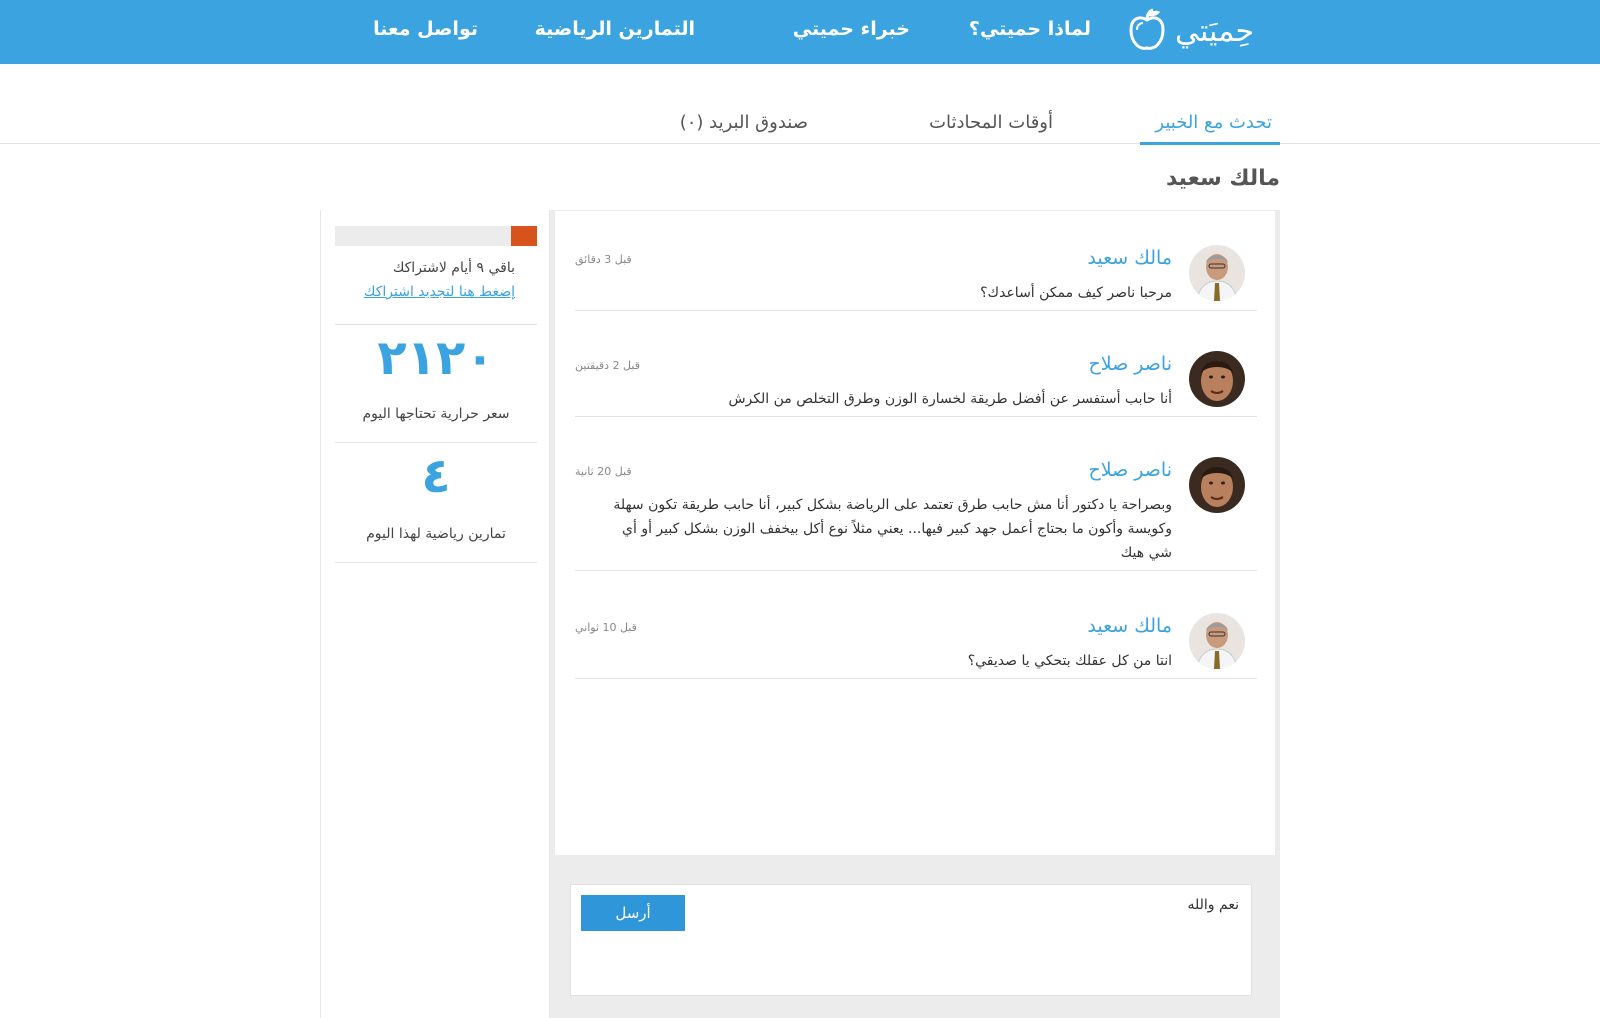 This screenshot has height=1018, width=1600. I want to click on renew-subscription-link: إضغط هنا لتجديد اشتراكك, so click(439, 292).